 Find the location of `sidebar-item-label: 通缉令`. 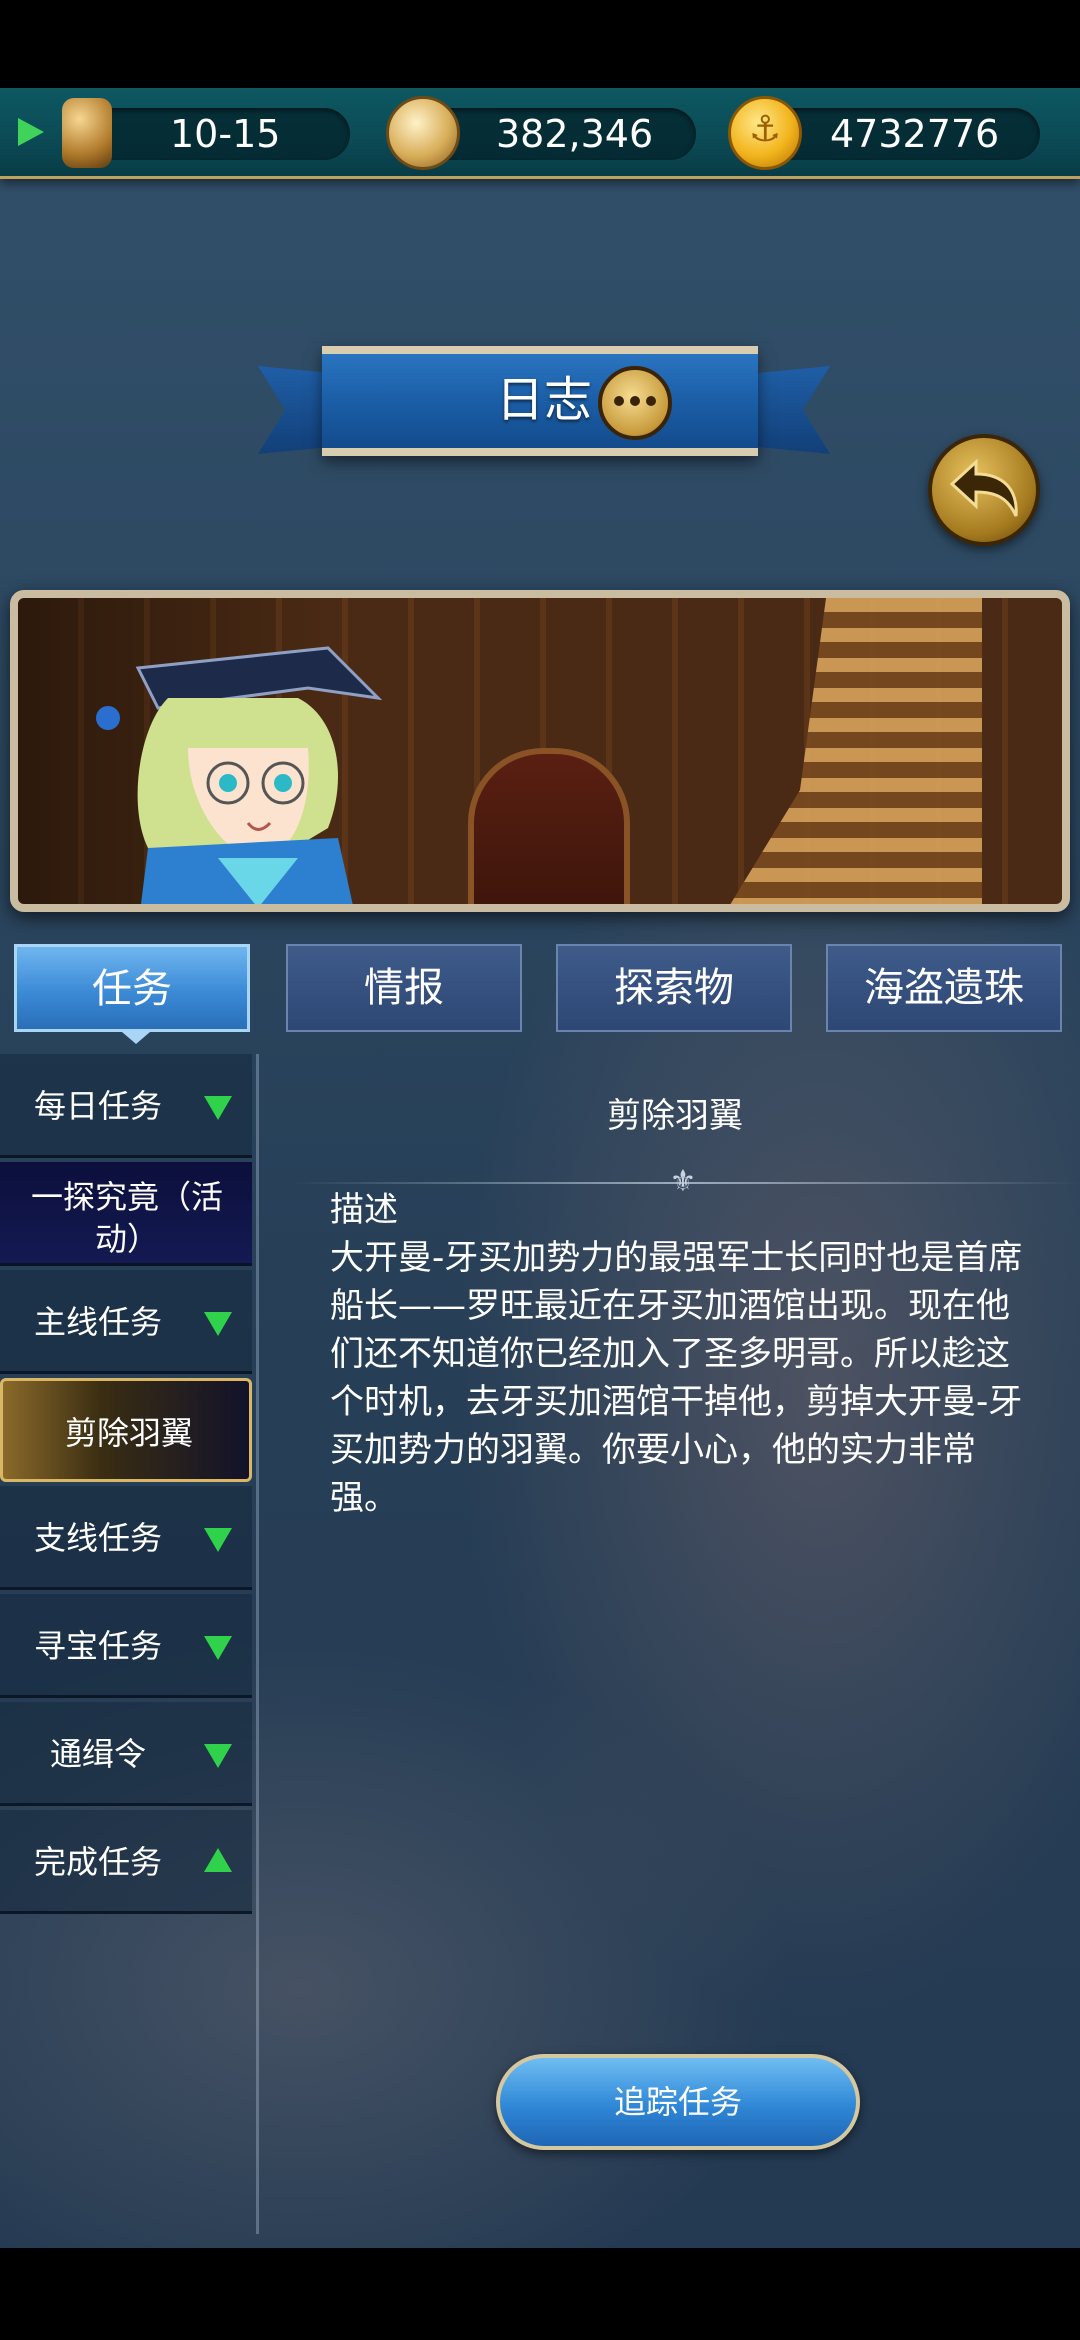

sidebar-item-label: 通缉令 is located at coordinates (98, 1754).